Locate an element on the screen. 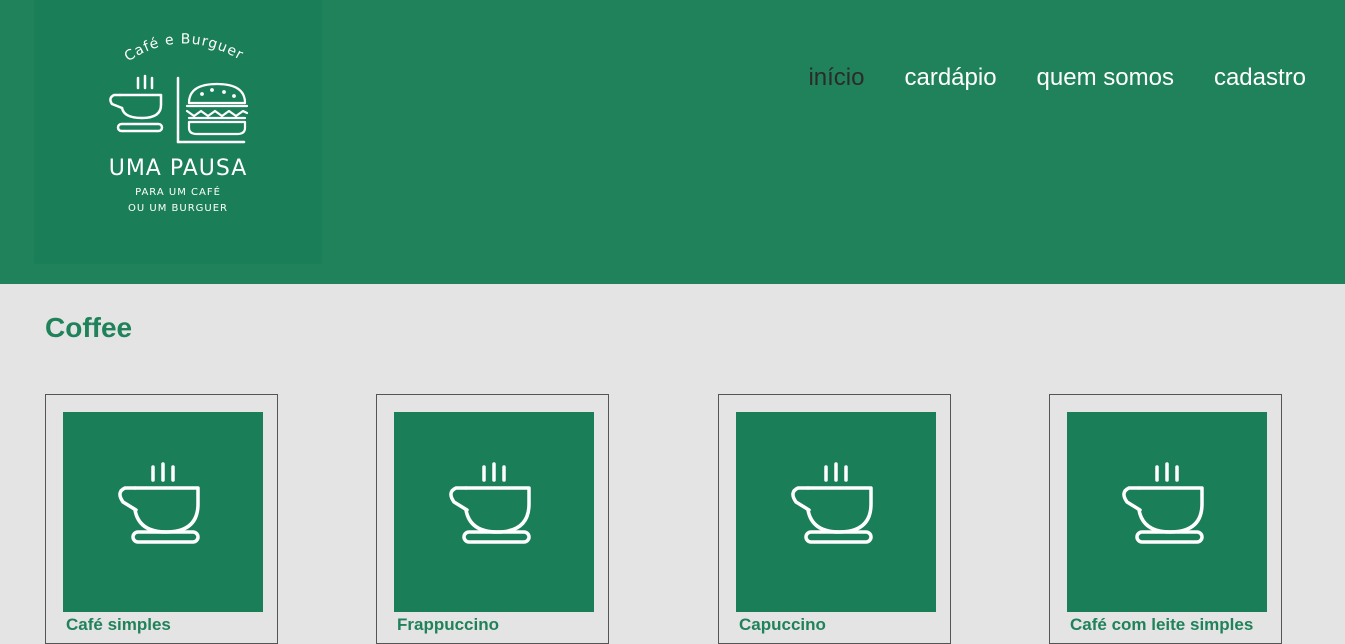  logo-title: UMA PAUSA is located at coordinates (178, 168).